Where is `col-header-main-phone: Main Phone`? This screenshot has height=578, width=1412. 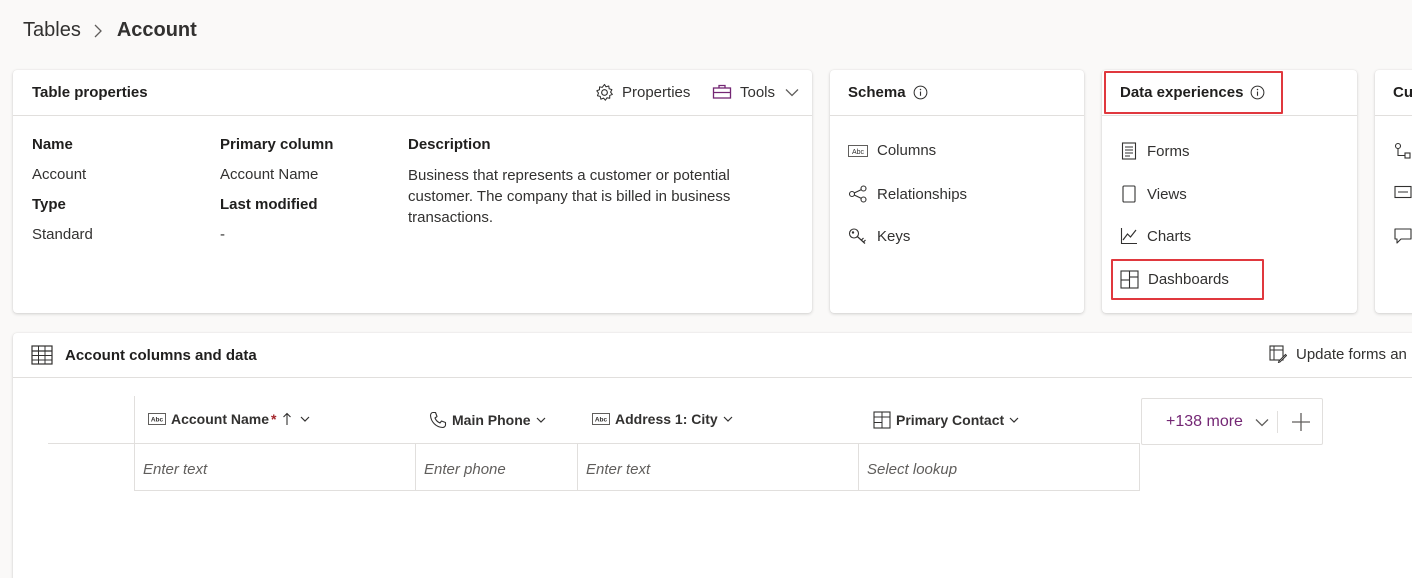 col-header-main-phone: Main Phone is located at coordinates (490, 420).